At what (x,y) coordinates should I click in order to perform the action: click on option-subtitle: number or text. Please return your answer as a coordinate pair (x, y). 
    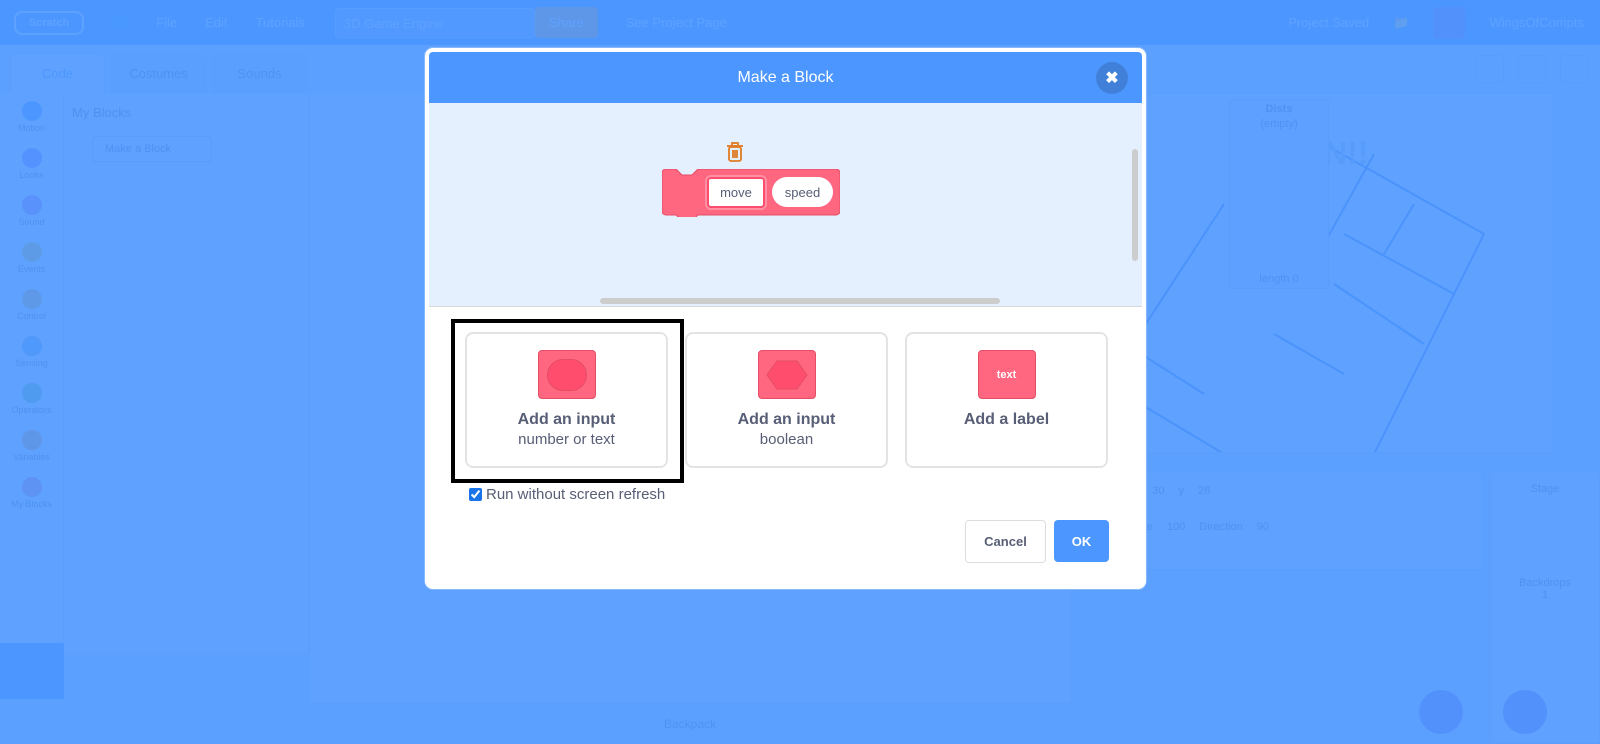
    Looking at the image, I should click on (566, 439).